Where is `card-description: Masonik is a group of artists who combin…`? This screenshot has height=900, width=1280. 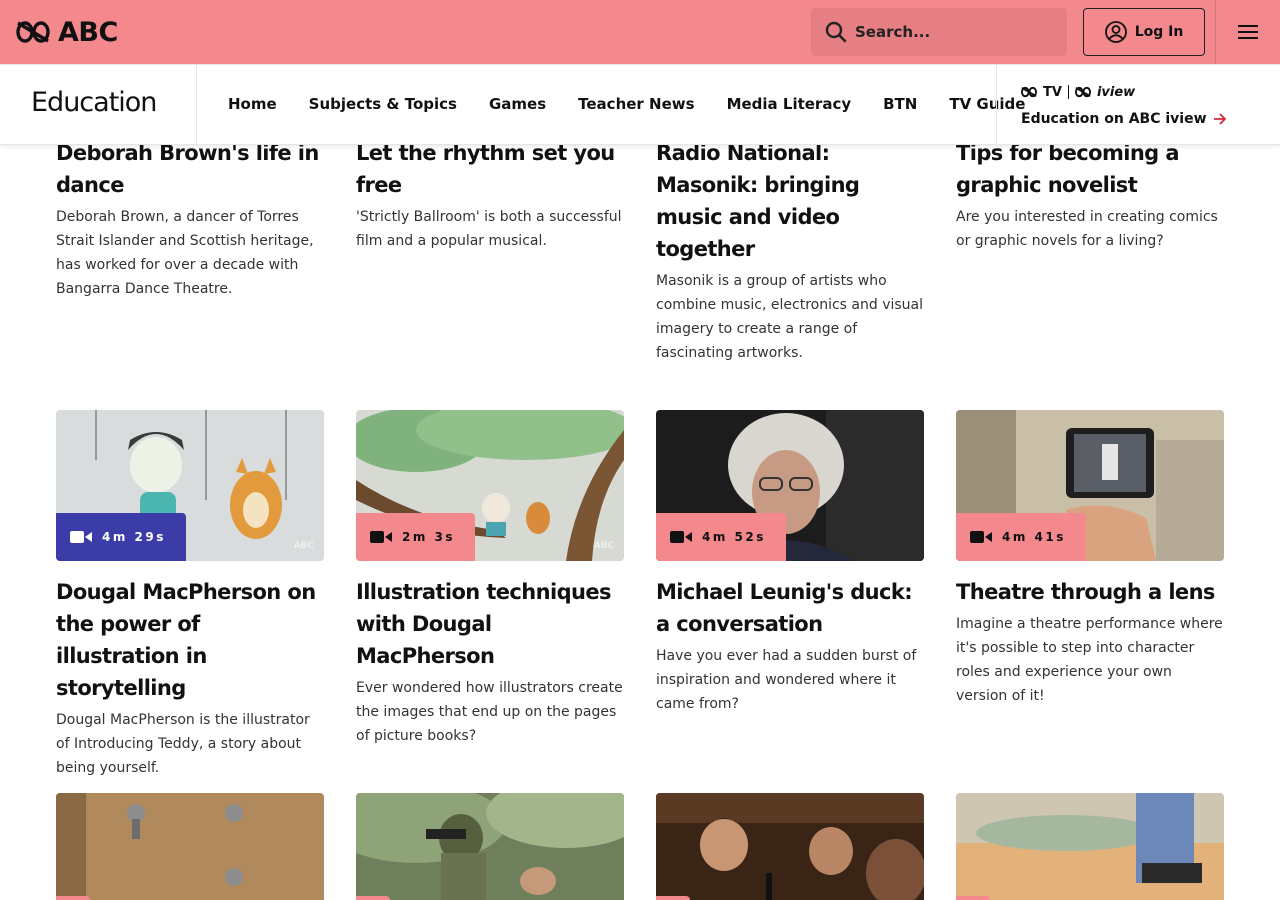 card-description: Masonik is a group of artists who combin… is located at coordinates (790, 317).